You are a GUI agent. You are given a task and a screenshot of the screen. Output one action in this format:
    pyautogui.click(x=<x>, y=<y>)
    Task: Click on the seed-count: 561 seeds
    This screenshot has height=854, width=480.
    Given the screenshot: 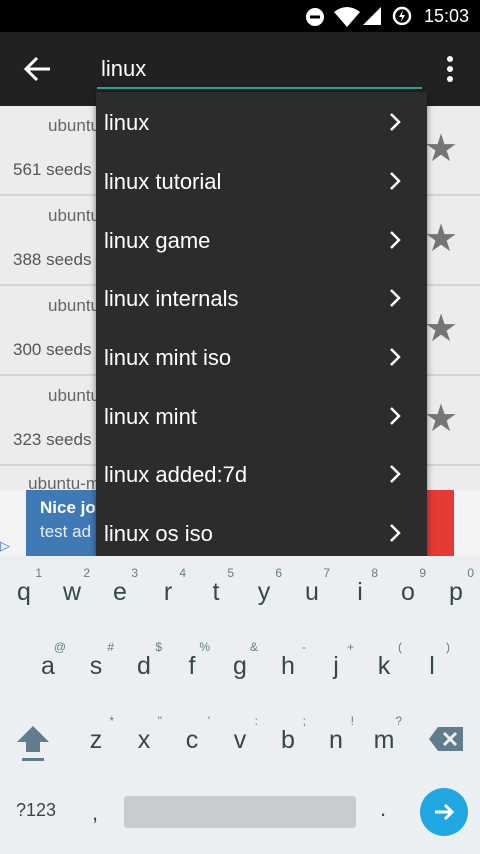 What is the action you would take?
    pyautogui.click(x=52, y=169)
    